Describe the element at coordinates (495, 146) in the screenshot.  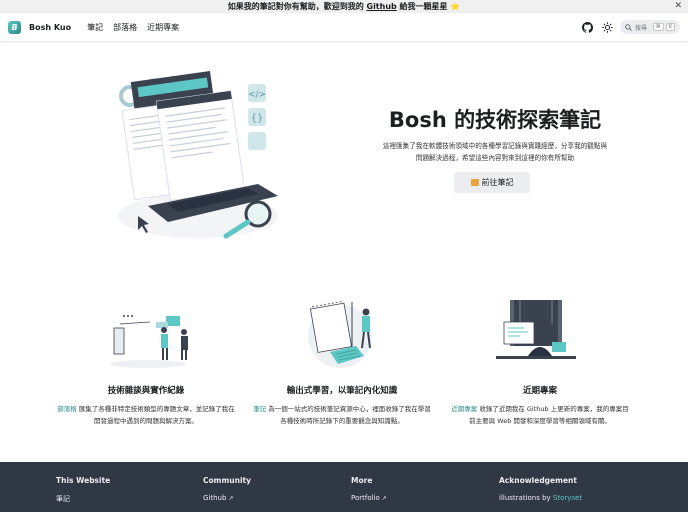
I see `hero-subtitle-line-1: 這裡匯集了我在軟體技術領域中的各種學習記錄與實踐經歷，分享我的觀點與` at that location.